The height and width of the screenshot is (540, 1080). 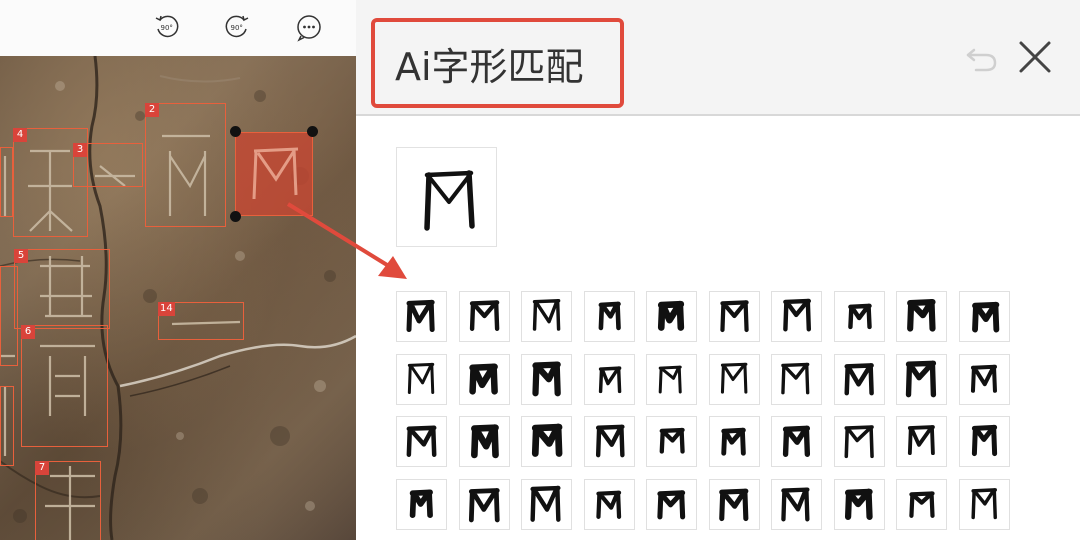 I want to click on undo-icon, so click(x=981, y=60).